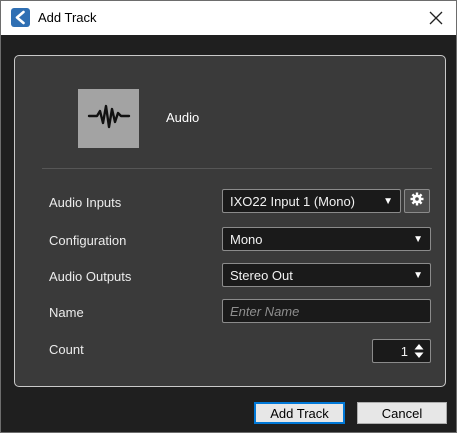 This screenshot has width=457, height=433. Describe the element at coordinates (67, 17) in the screenshot. I see `window-title: Add Track` at that location.